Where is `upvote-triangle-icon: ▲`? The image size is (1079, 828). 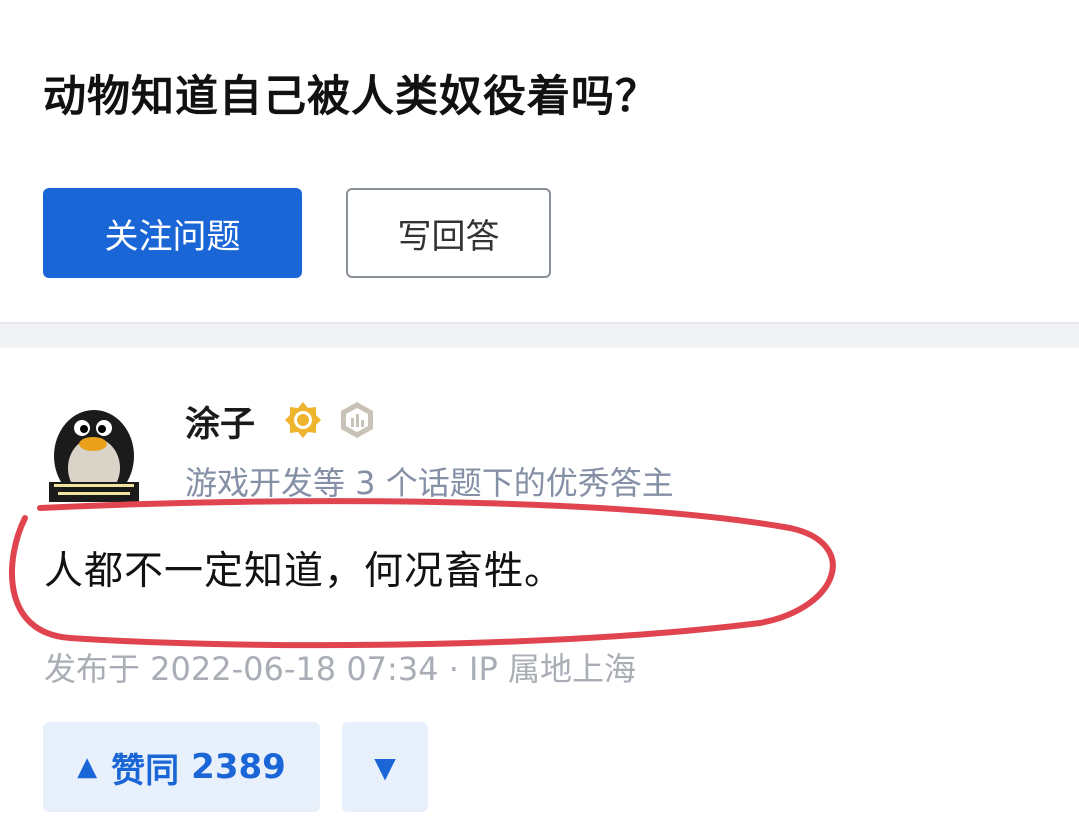 upvote-triangle-icon: ▲ is located at coordinates (87, 767).